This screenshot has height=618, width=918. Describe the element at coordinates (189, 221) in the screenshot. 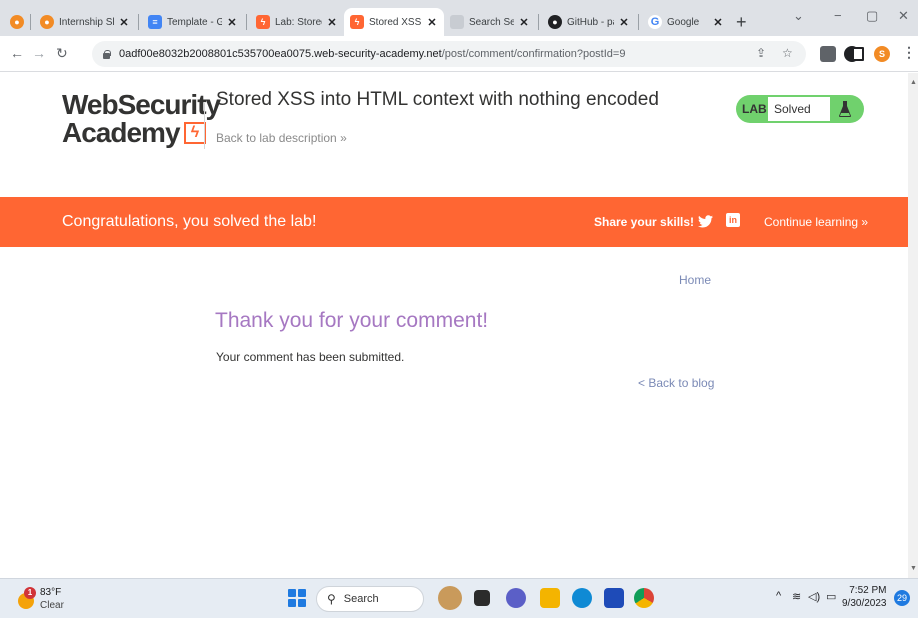

I see `congratulations-message: Congratulations, you solved the lab!` at that location.